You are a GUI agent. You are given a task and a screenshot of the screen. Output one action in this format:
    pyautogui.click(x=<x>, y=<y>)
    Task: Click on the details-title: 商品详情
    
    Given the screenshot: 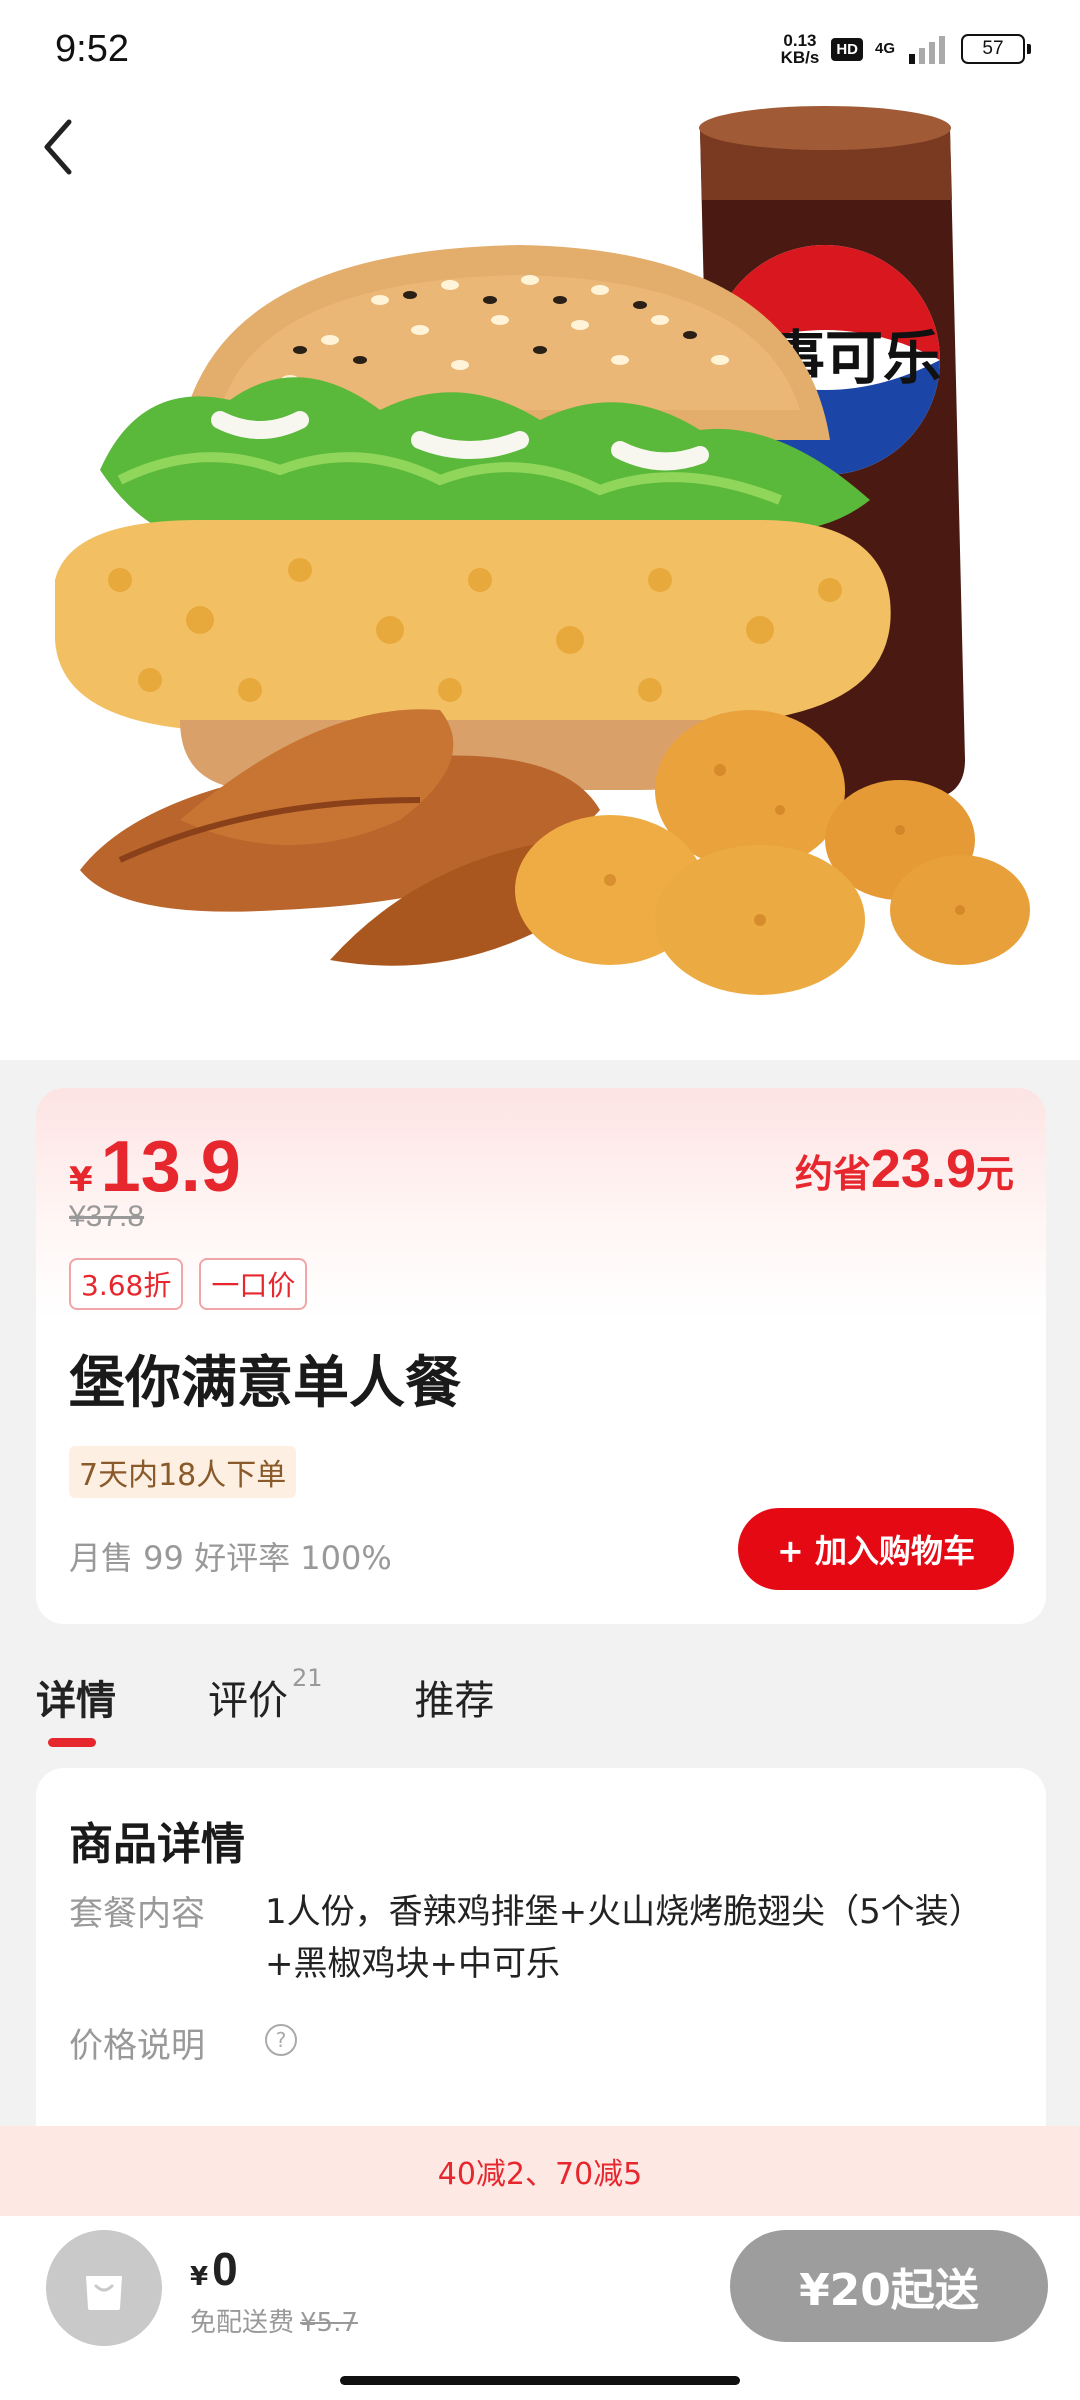 What is the action you would take?
    pyautogui.click(x=157, y=1844)
    